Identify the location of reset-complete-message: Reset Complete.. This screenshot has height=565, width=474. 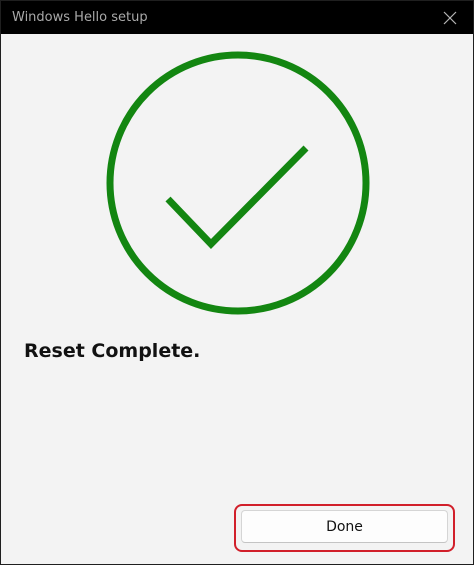
(112, 351).